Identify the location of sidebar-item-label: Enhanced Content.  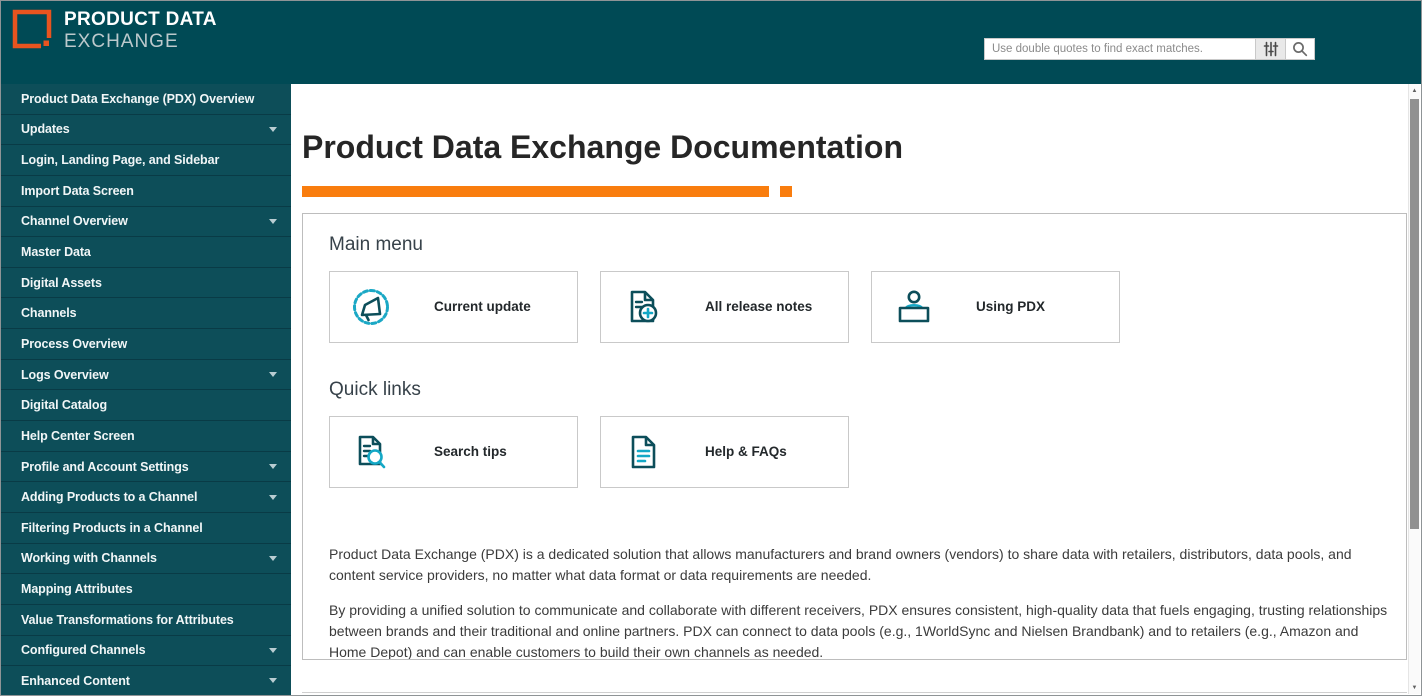
(75, 680).